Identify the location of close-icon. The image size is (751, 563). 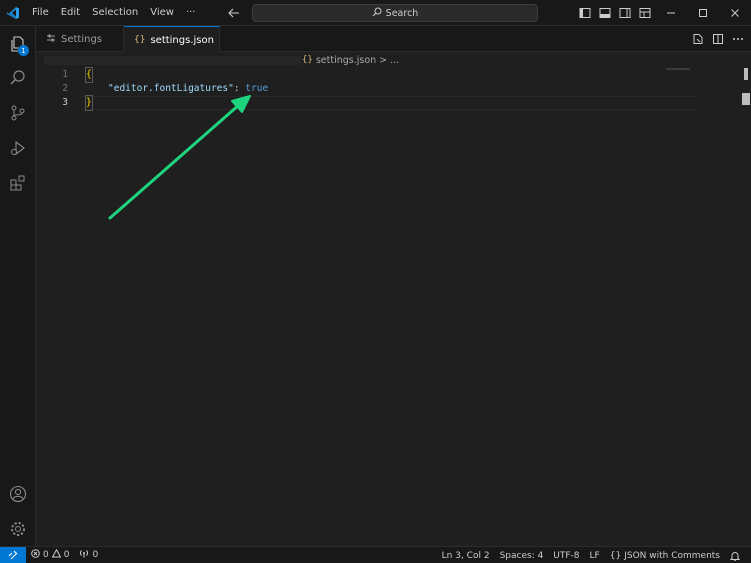
(735, 13).